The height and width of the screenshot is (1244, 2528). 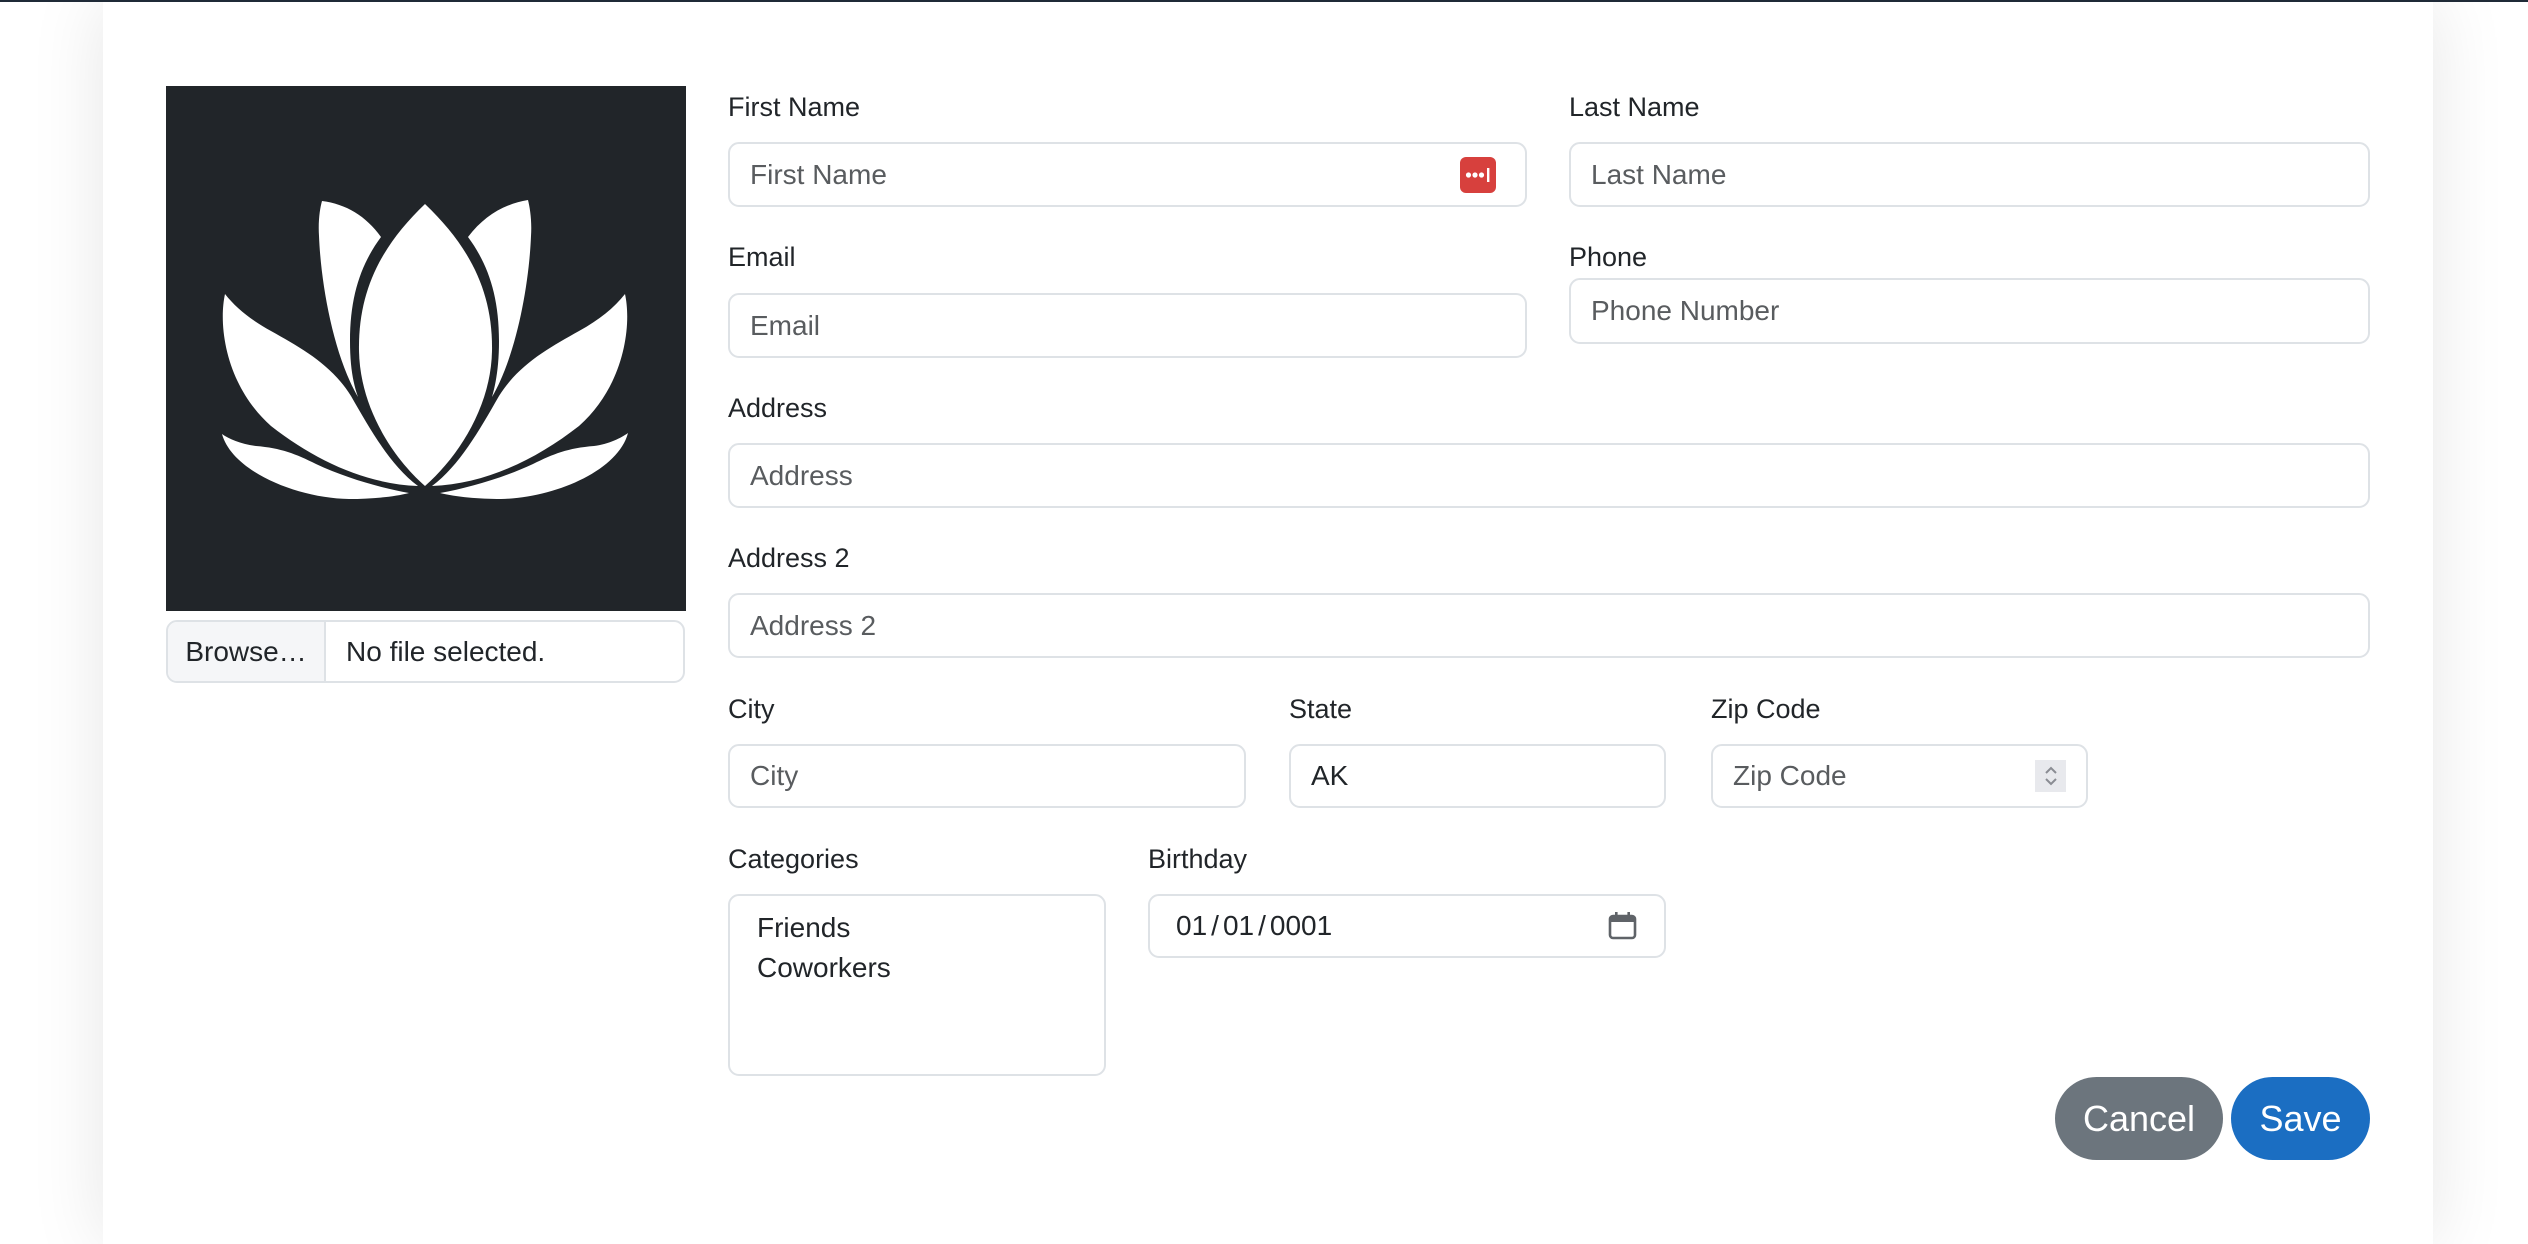 I want to click on first-name-input, so click(x=1127, y=174).